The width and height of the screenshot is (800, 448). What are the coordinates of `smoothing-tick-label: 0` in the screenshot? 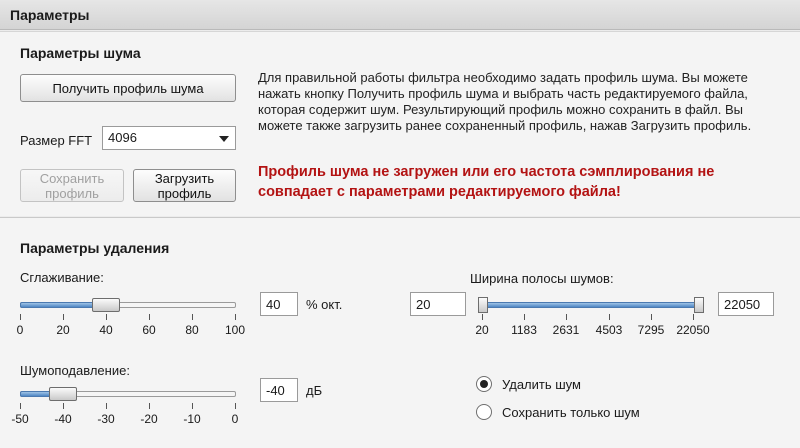 It's located at (20, 330).